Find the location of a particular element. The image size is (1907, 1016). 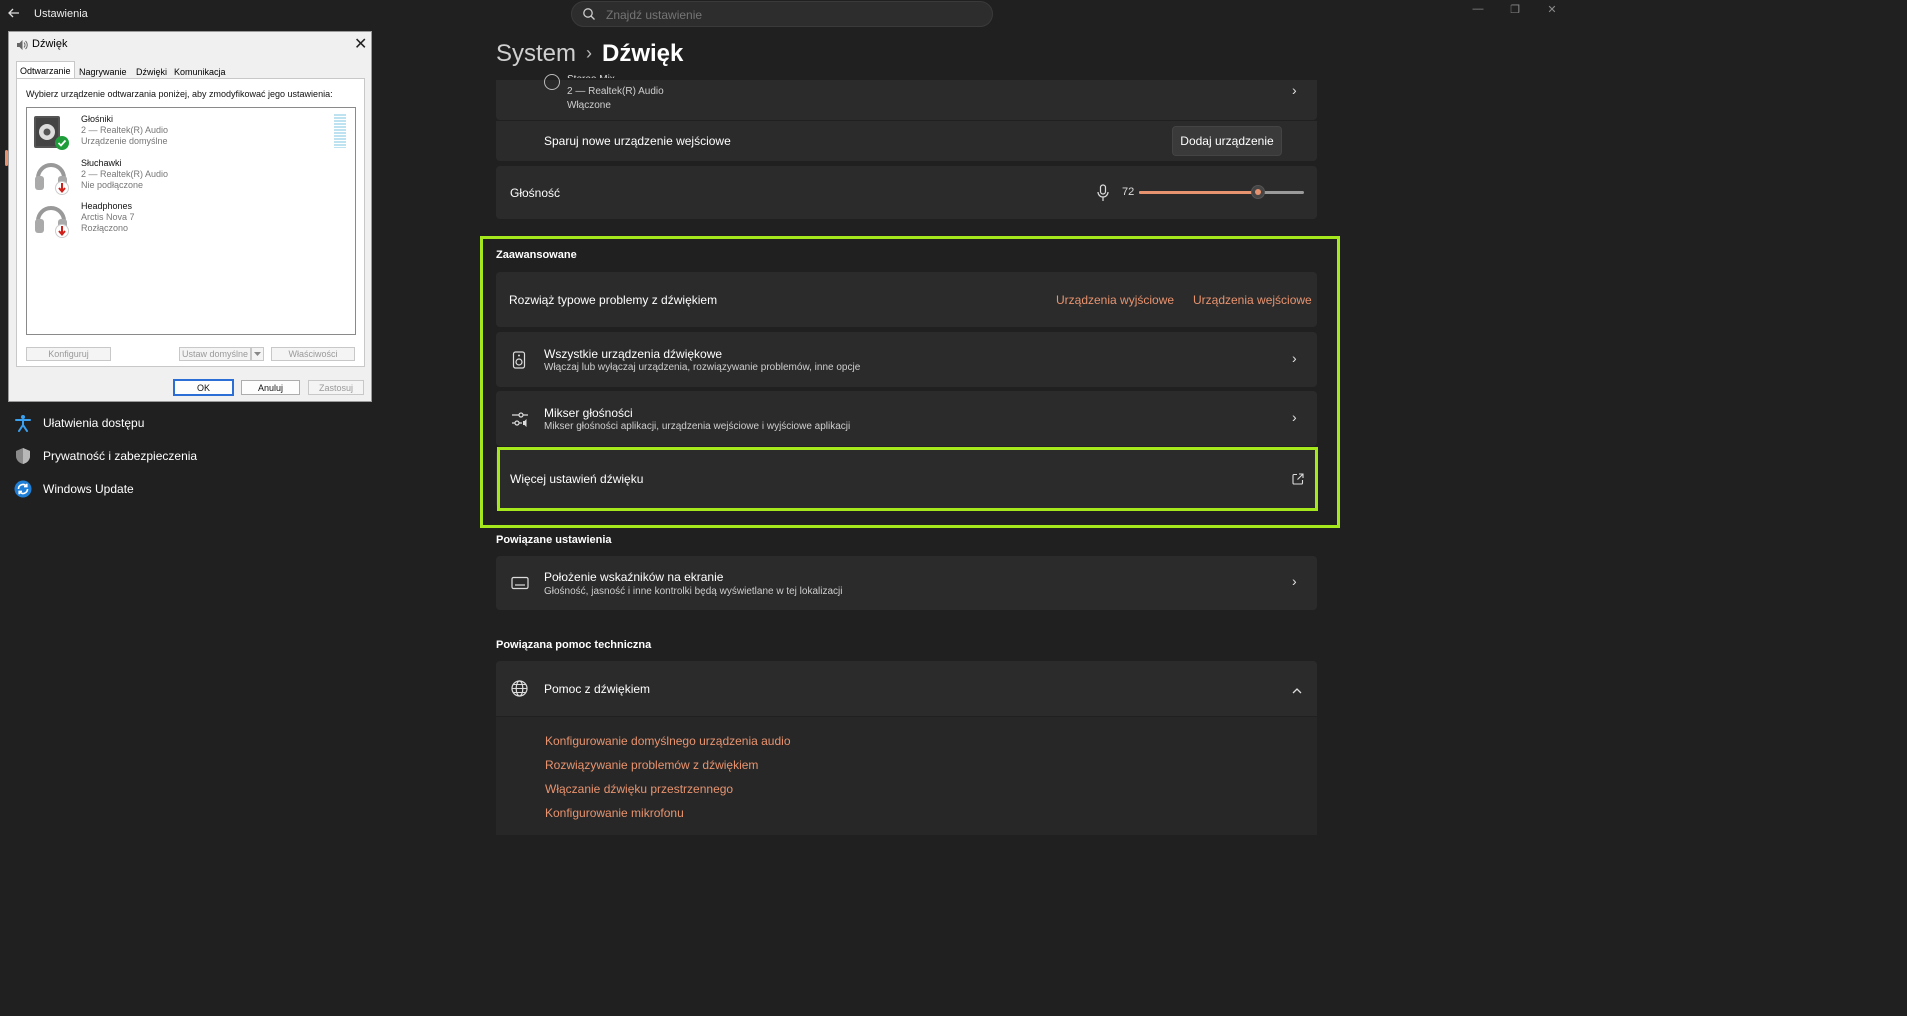

nav-item-privacy: Prywatność i zabezpieczenia is located at coordinates (105, 456).